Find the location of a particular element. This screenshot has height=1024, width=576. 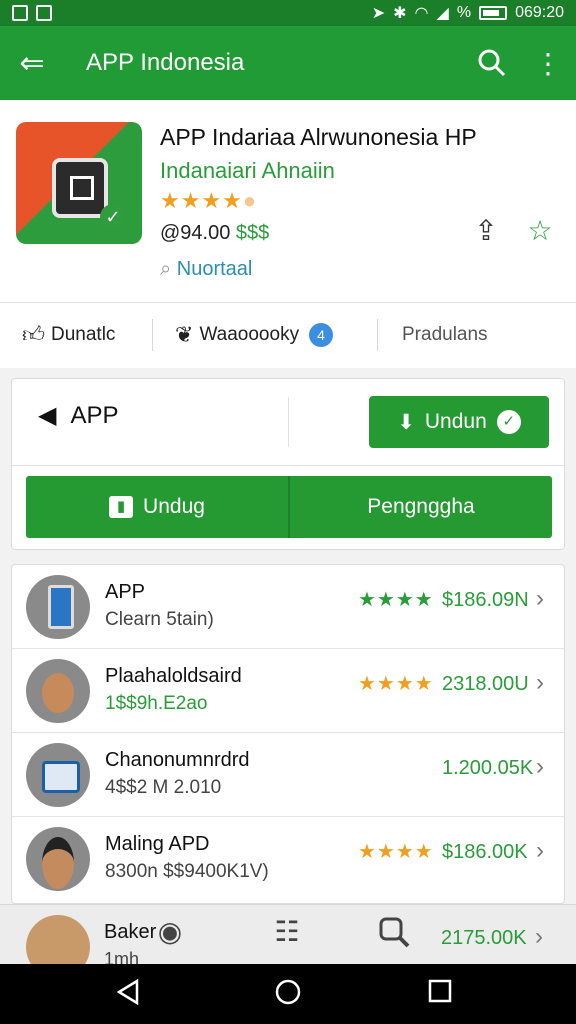

man-avatar is located at coordinates (58, 691).